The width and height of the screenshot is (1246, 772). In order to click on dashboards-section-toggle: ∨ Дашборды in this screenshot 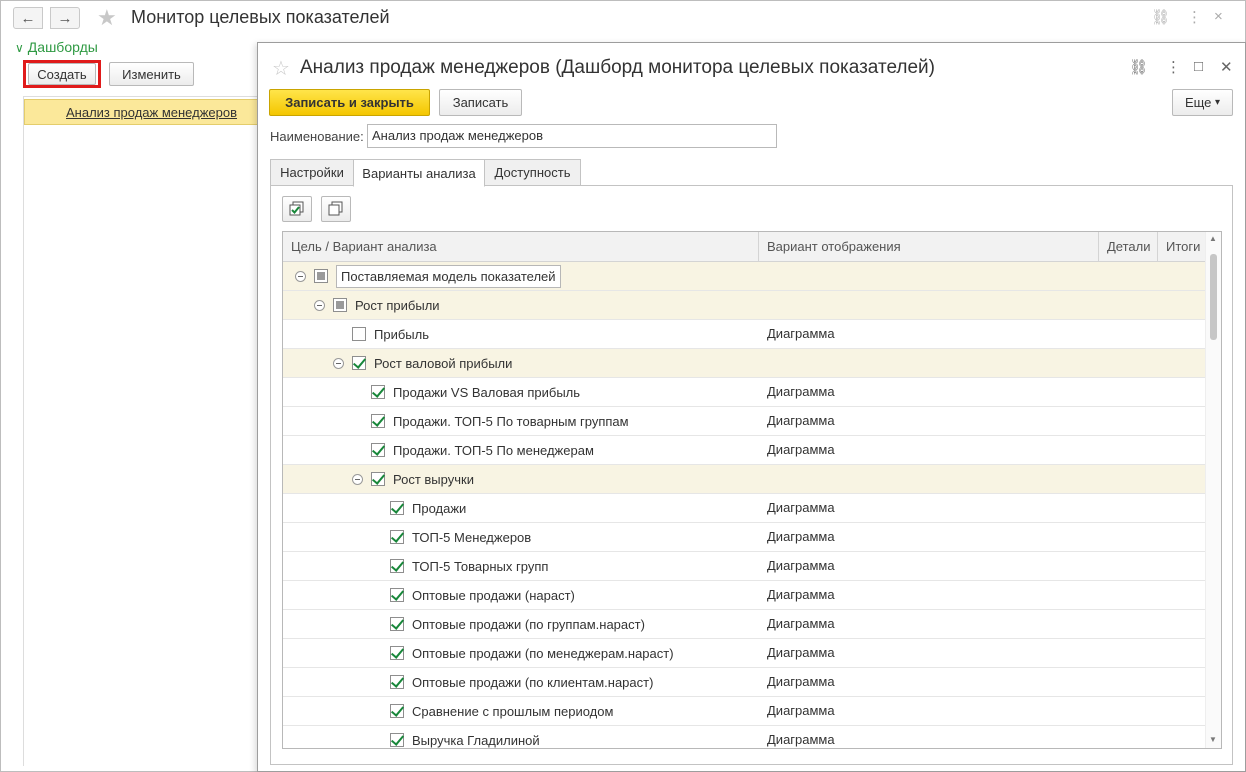, I will do `click(56, 47)`.